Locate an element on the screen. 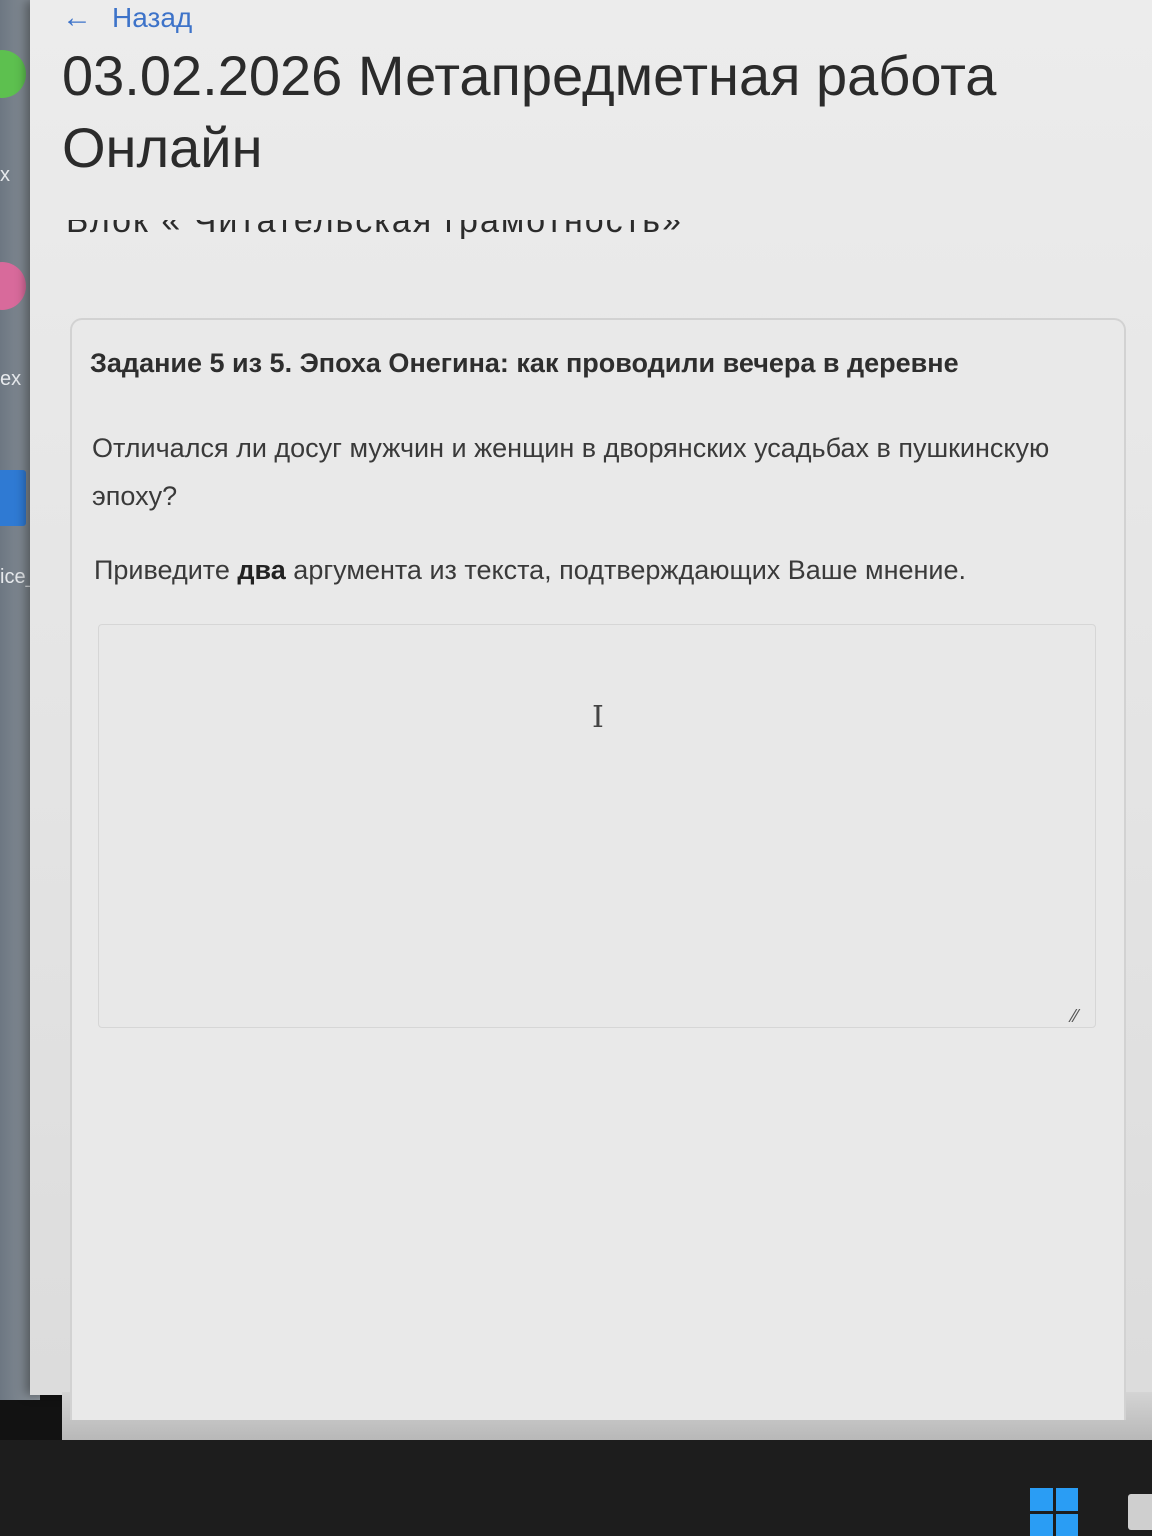  block-label: Блок « Читательская грамотность» is located at coordinates (466, 232).